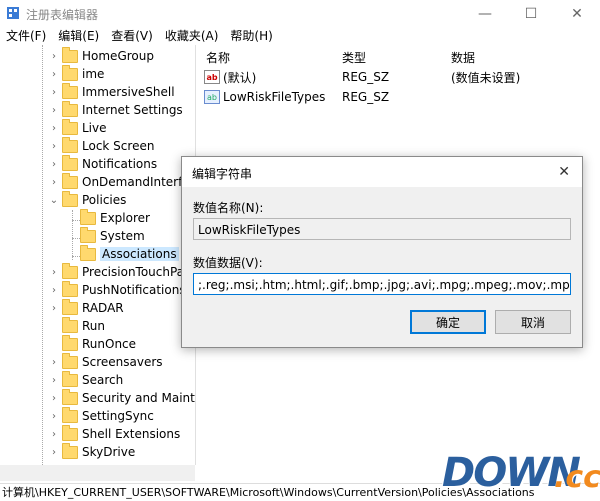 The image size is (600, 501). Describe the element at coordinates (486, 77) in the screenshot. I see `value-data: (数值未设置)` at that location.